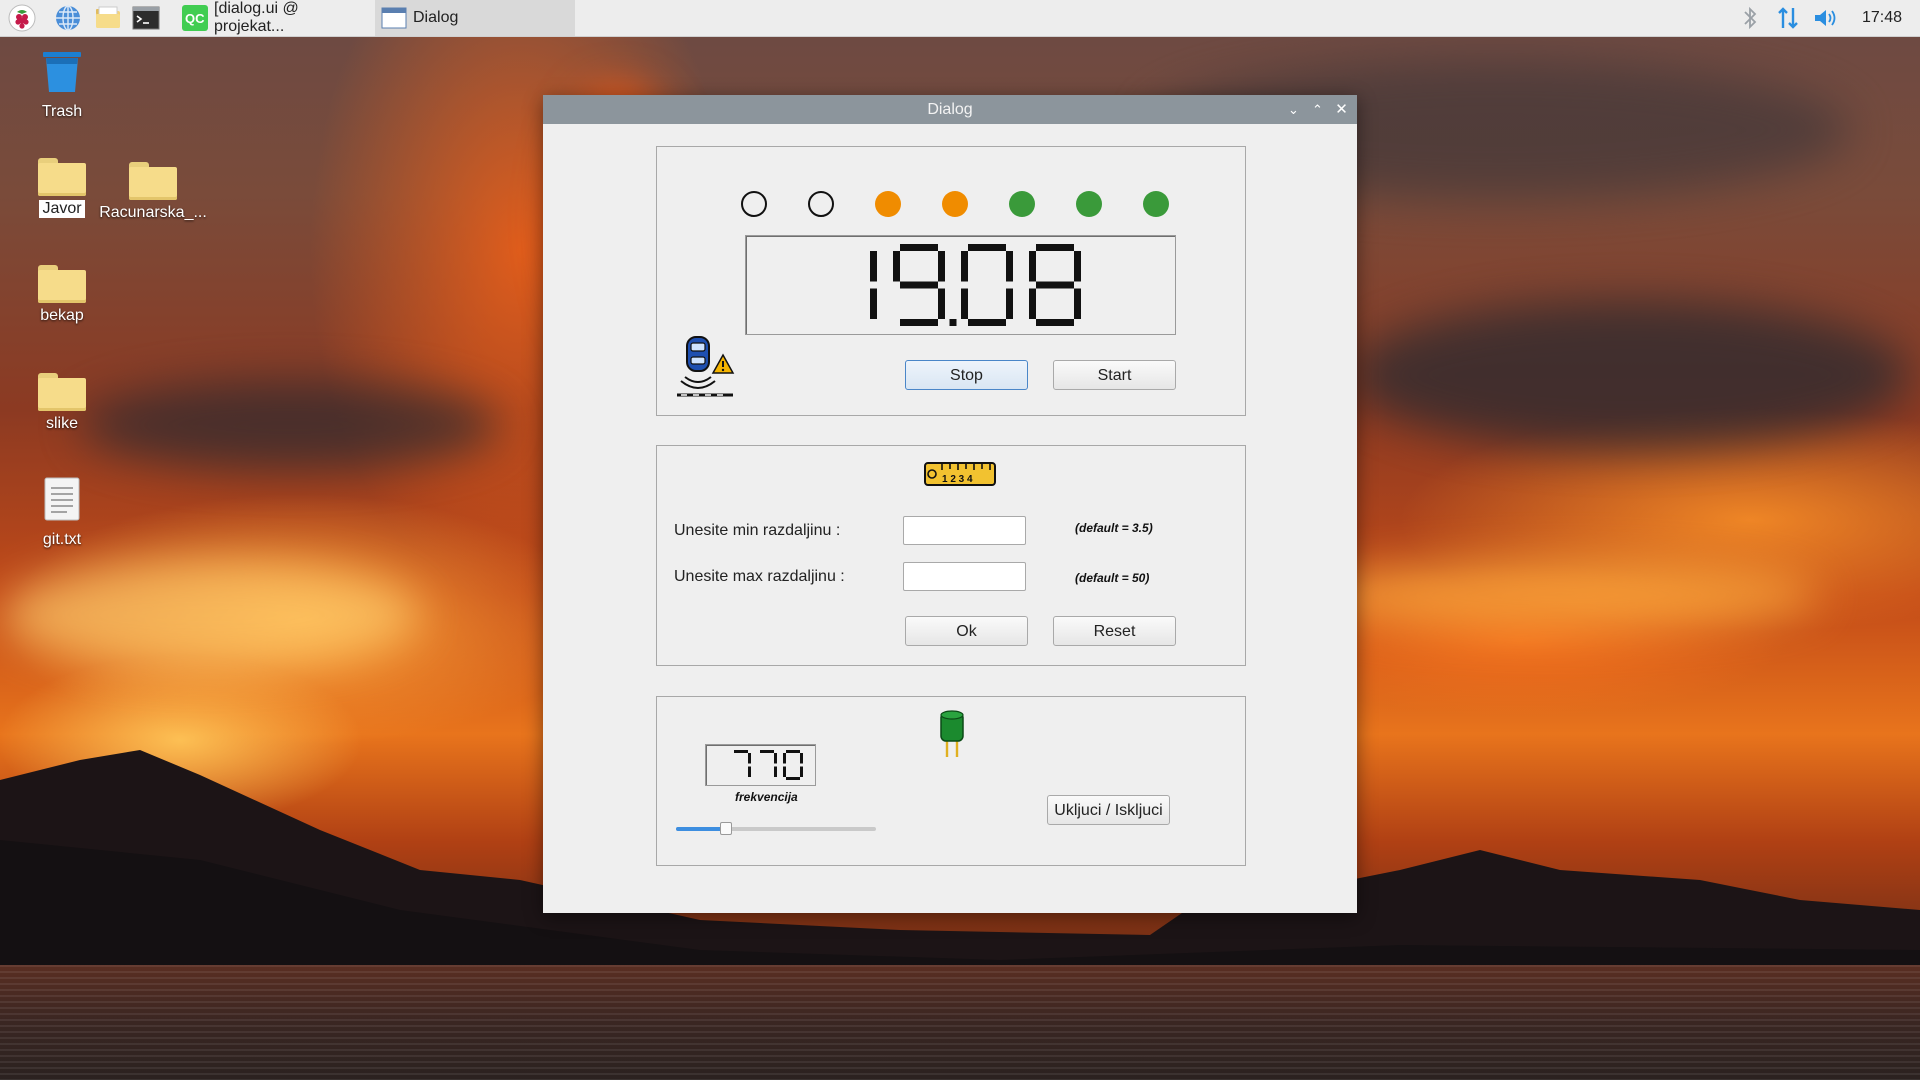 The height and width of the screenshot is (1080, 1920). I want to click on window-title: Dialog, so click(950, 109).